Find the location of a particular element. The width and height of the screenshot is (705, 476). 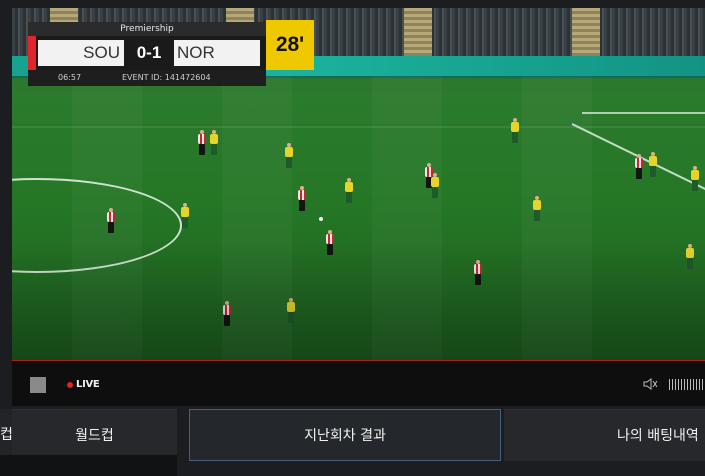

match-minute-badge: 28' is located at coordinates (290, 45).